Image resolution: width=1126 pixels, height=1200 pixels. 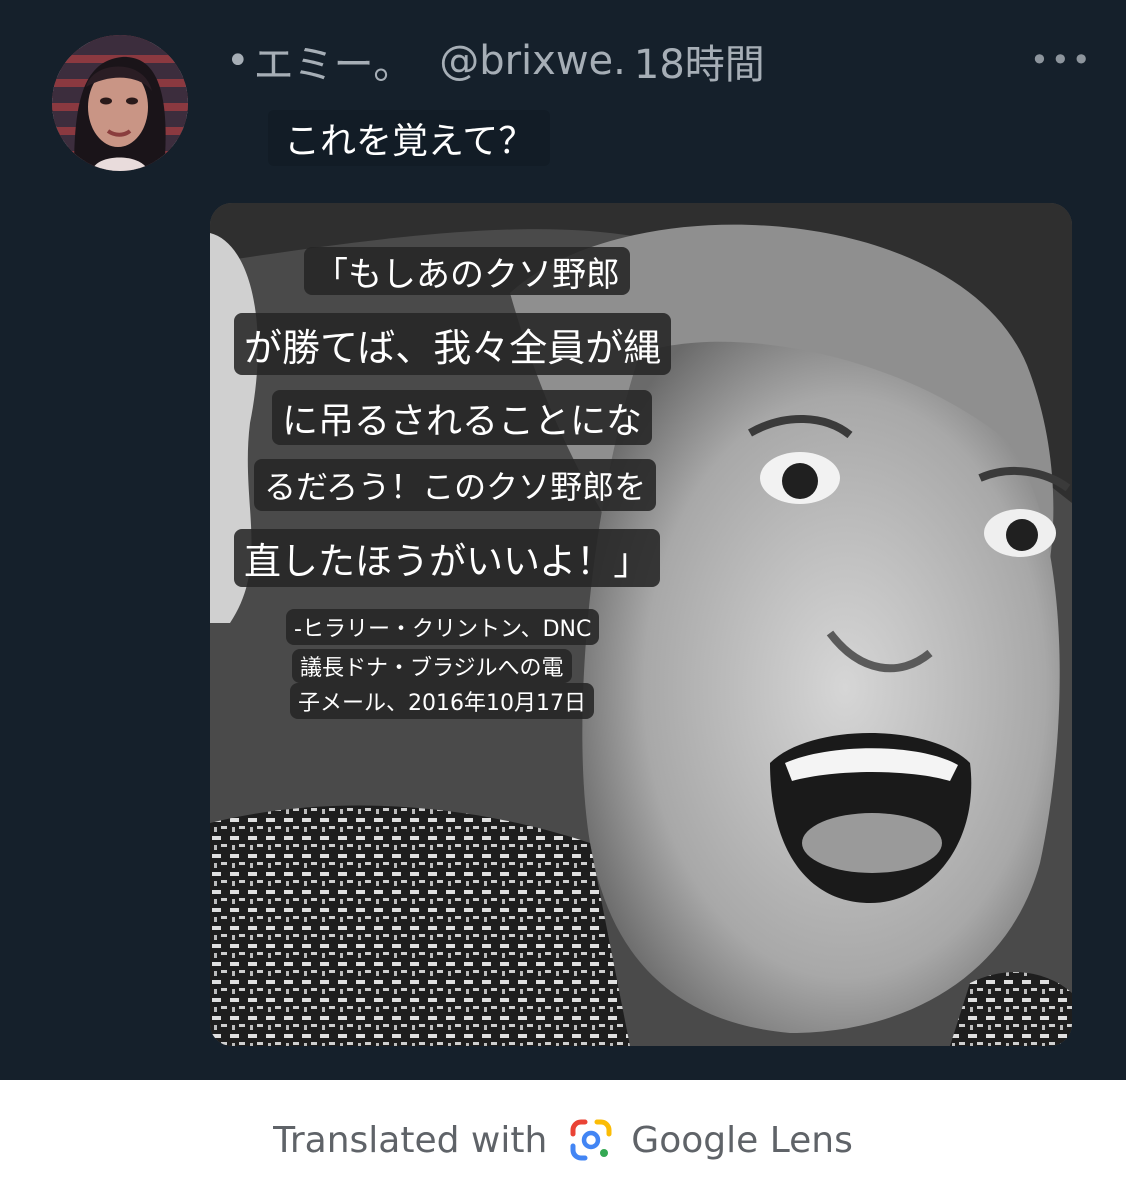 I want to click on attribution-line: 子メール、2016年10月17日, so click(x=442, y=701).